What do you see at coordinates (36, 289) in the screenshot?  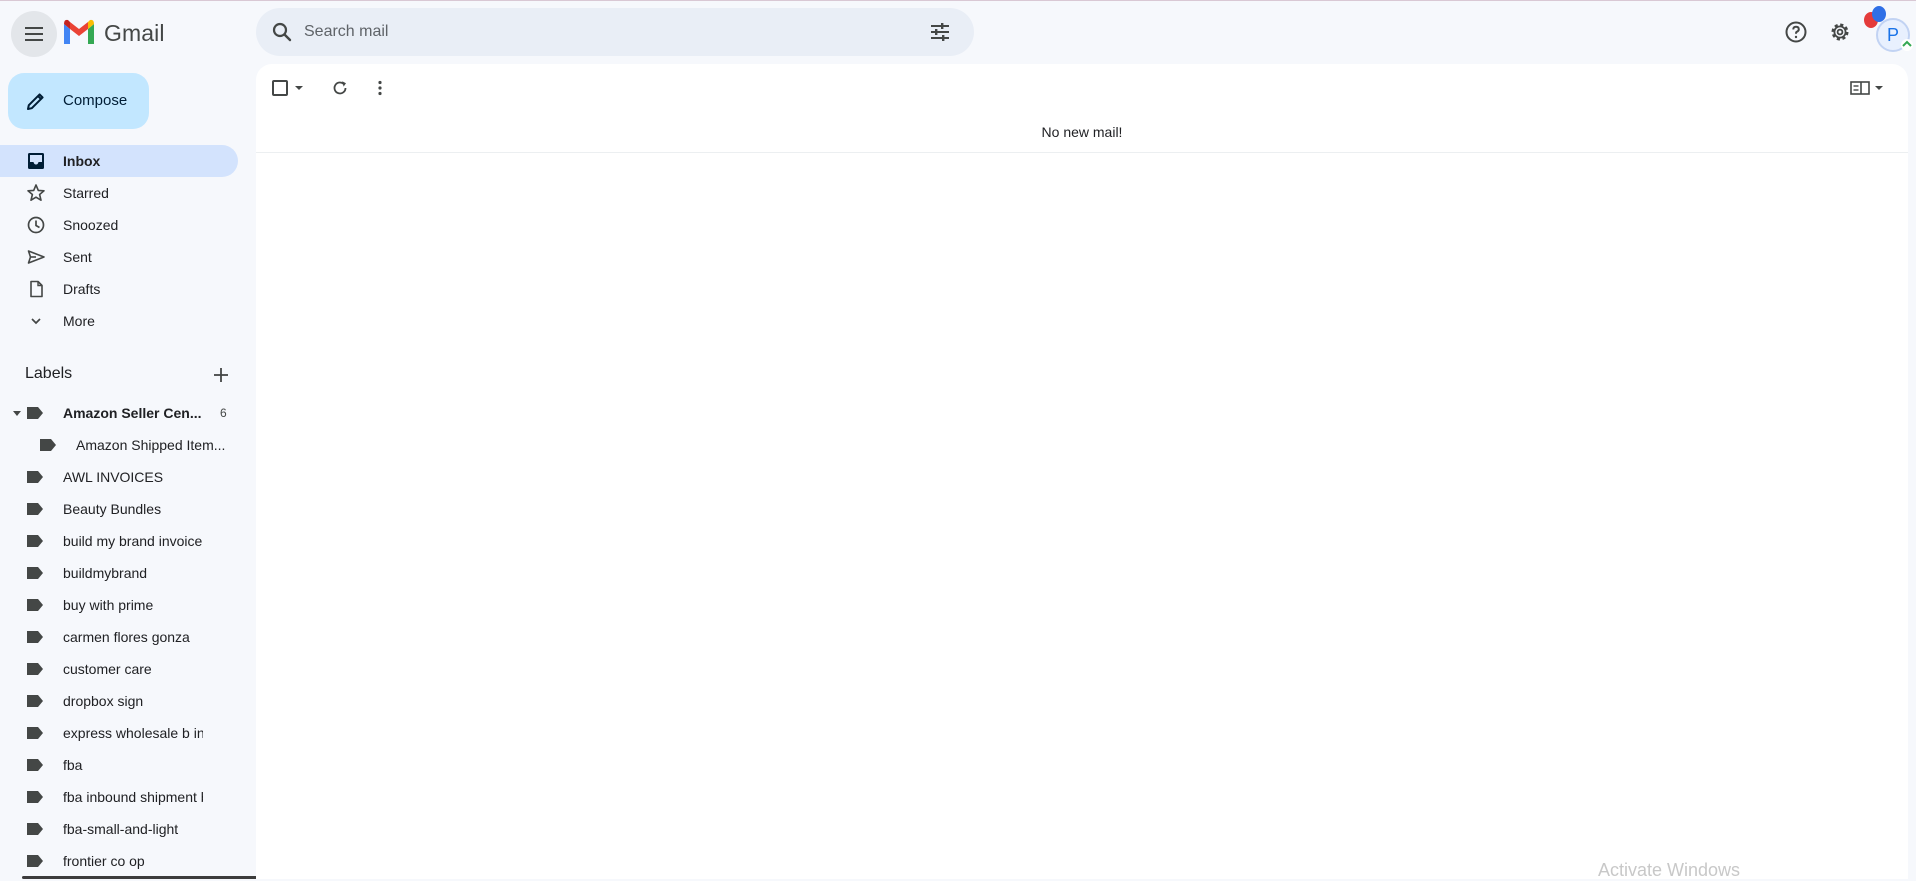 I see `draft-file-icon` at bounding box center [36, 289].